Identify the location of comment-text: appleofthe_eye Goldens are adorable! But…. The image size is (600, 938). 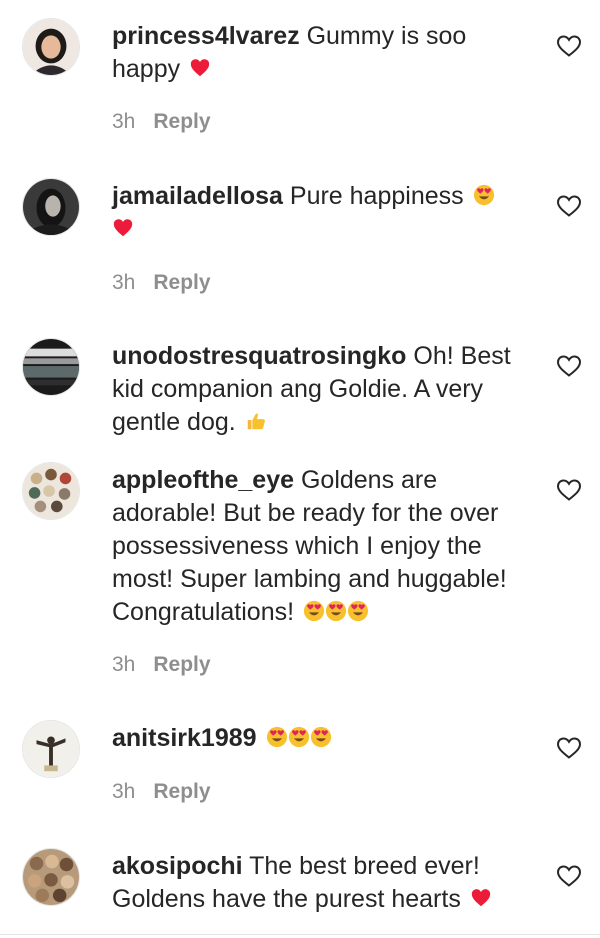
(322, 546).